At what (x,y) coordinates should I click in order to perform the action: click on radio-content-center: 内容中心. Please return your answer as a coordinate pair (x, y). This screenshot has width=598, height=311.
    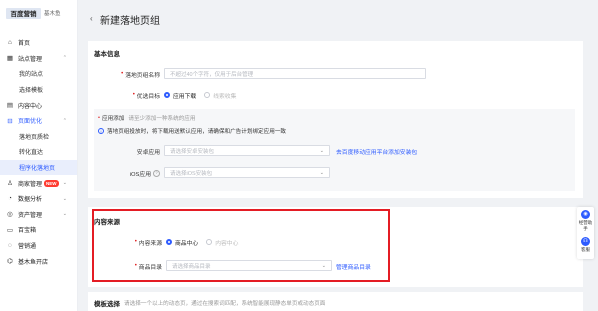
    Looking at the image, I should click on (222, 242).